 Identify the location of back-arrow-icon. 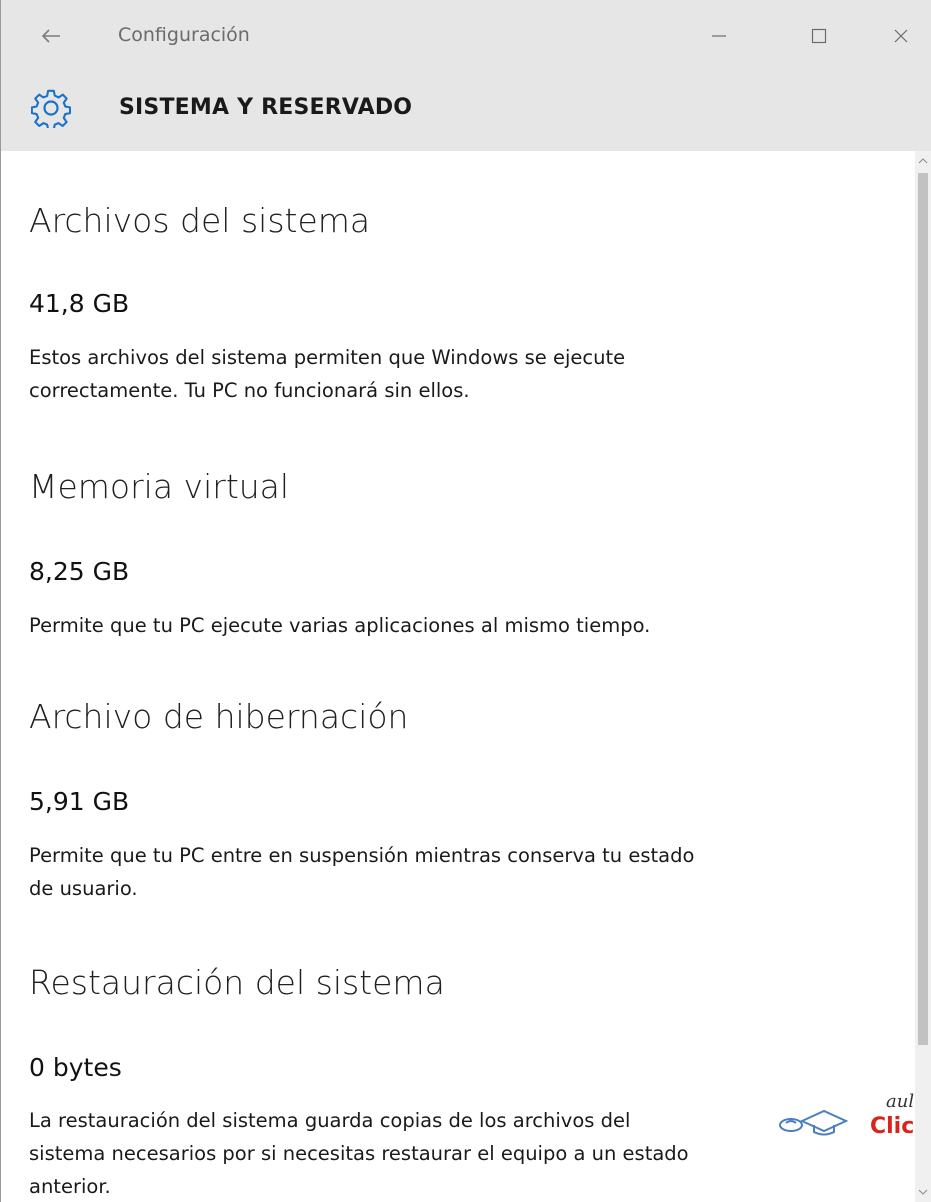
(50, 36).